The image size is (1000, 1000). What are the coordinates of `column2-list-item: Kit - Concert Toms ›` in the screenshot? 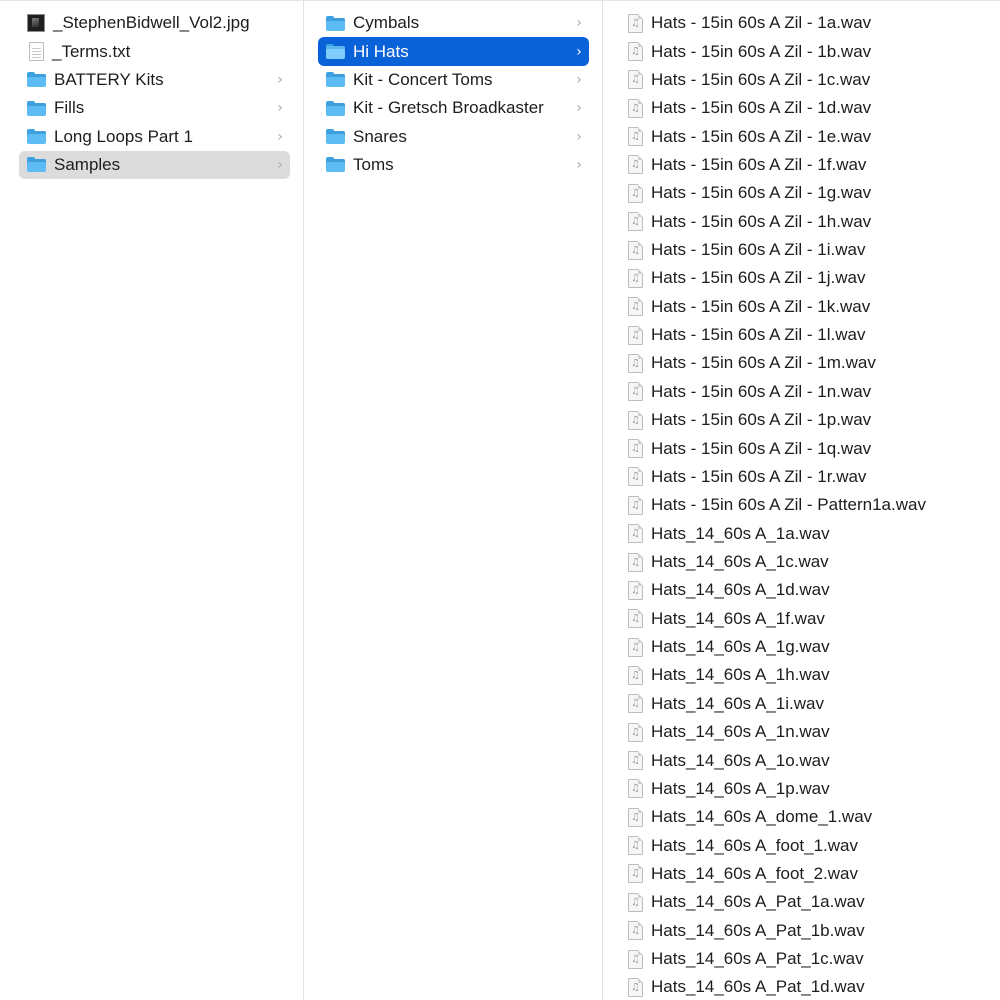 It's located at (453, 80).